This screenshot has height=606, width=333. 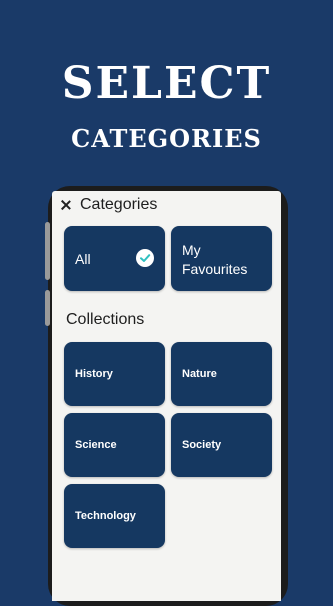 I want to click on close-icon, so click(x=66, y=205).